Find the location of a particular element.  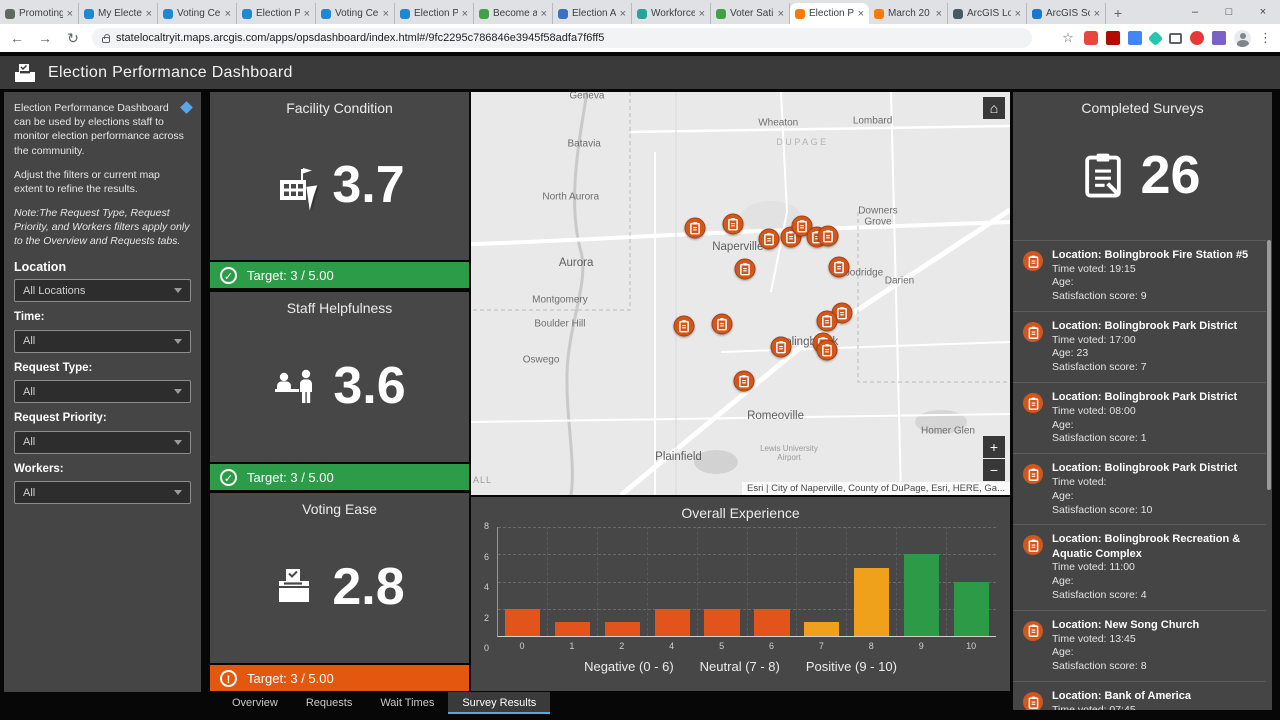

tab-favicon-icon is located at coordinates (958, 13).